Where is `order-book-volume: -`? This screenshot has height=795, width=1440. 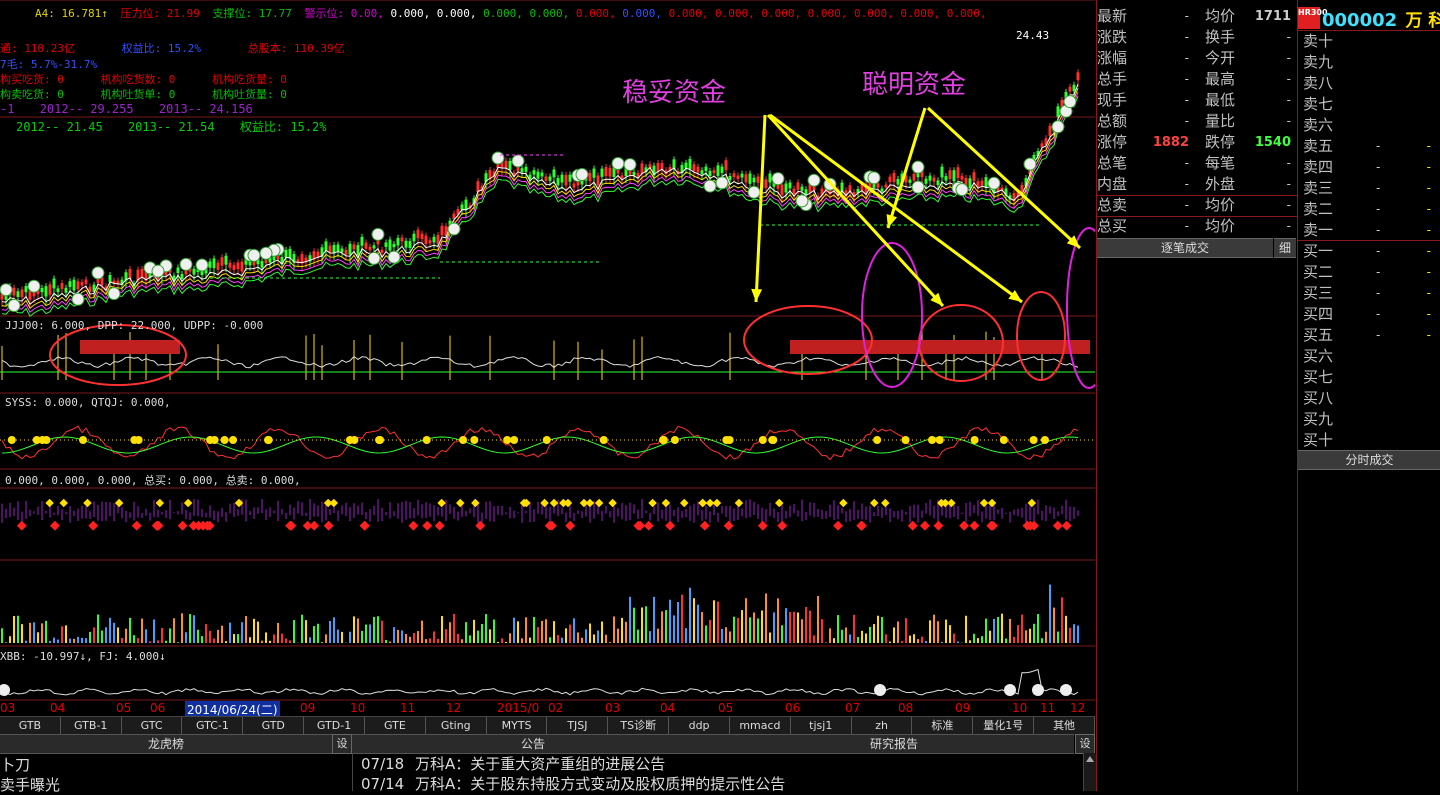 order-book-volume: - is located at coordinates (1428, 167).